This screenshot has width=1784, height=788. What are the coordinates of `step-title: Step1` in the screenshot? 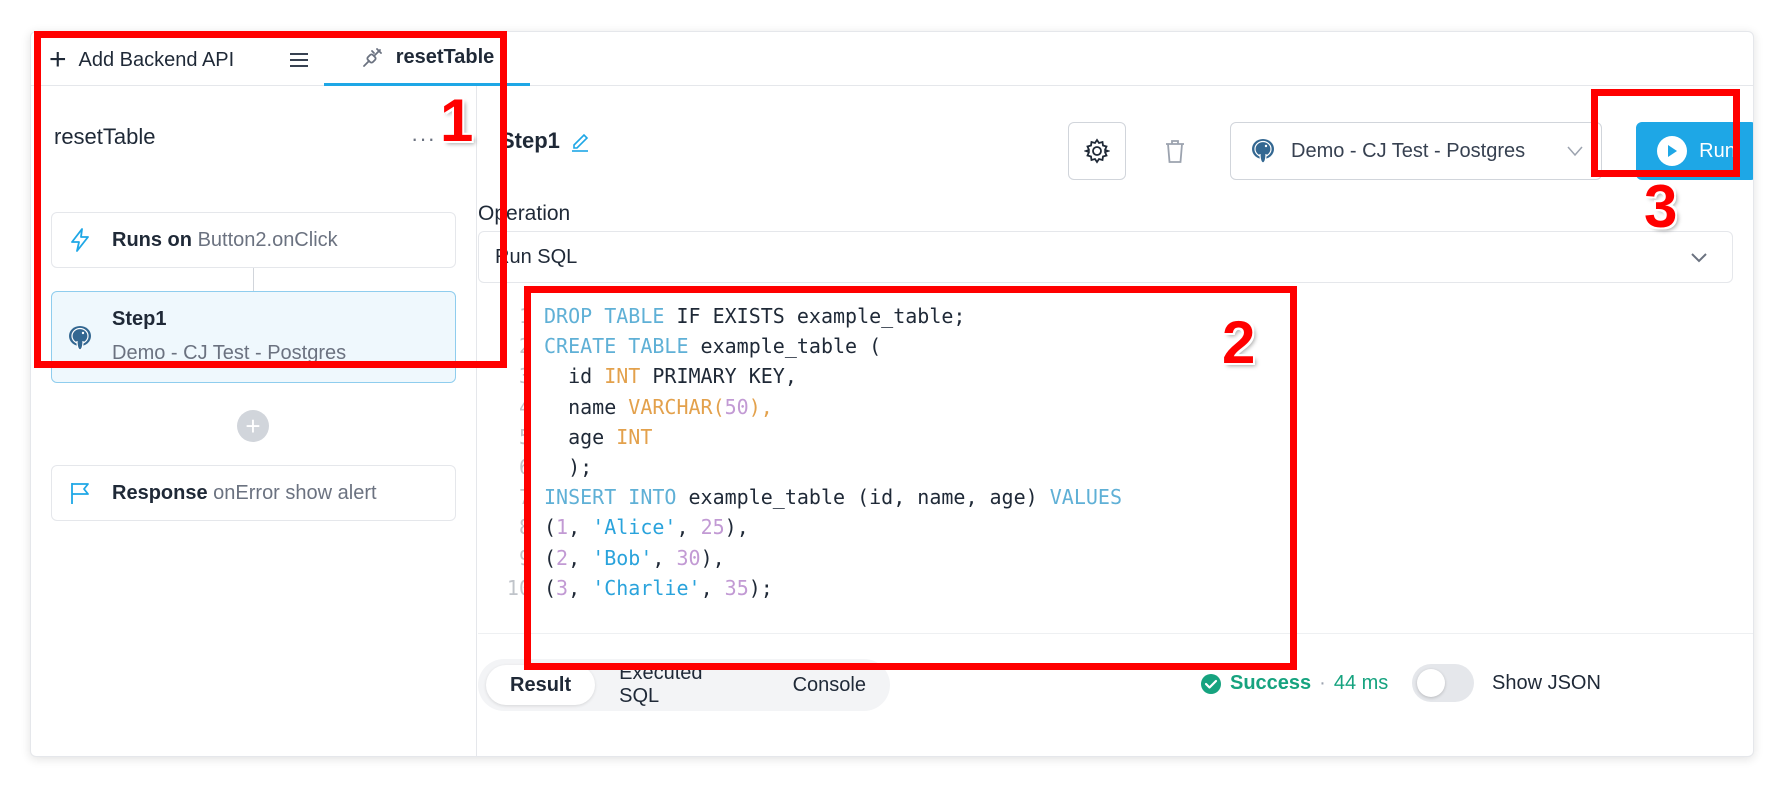 It's located at (545, 141).